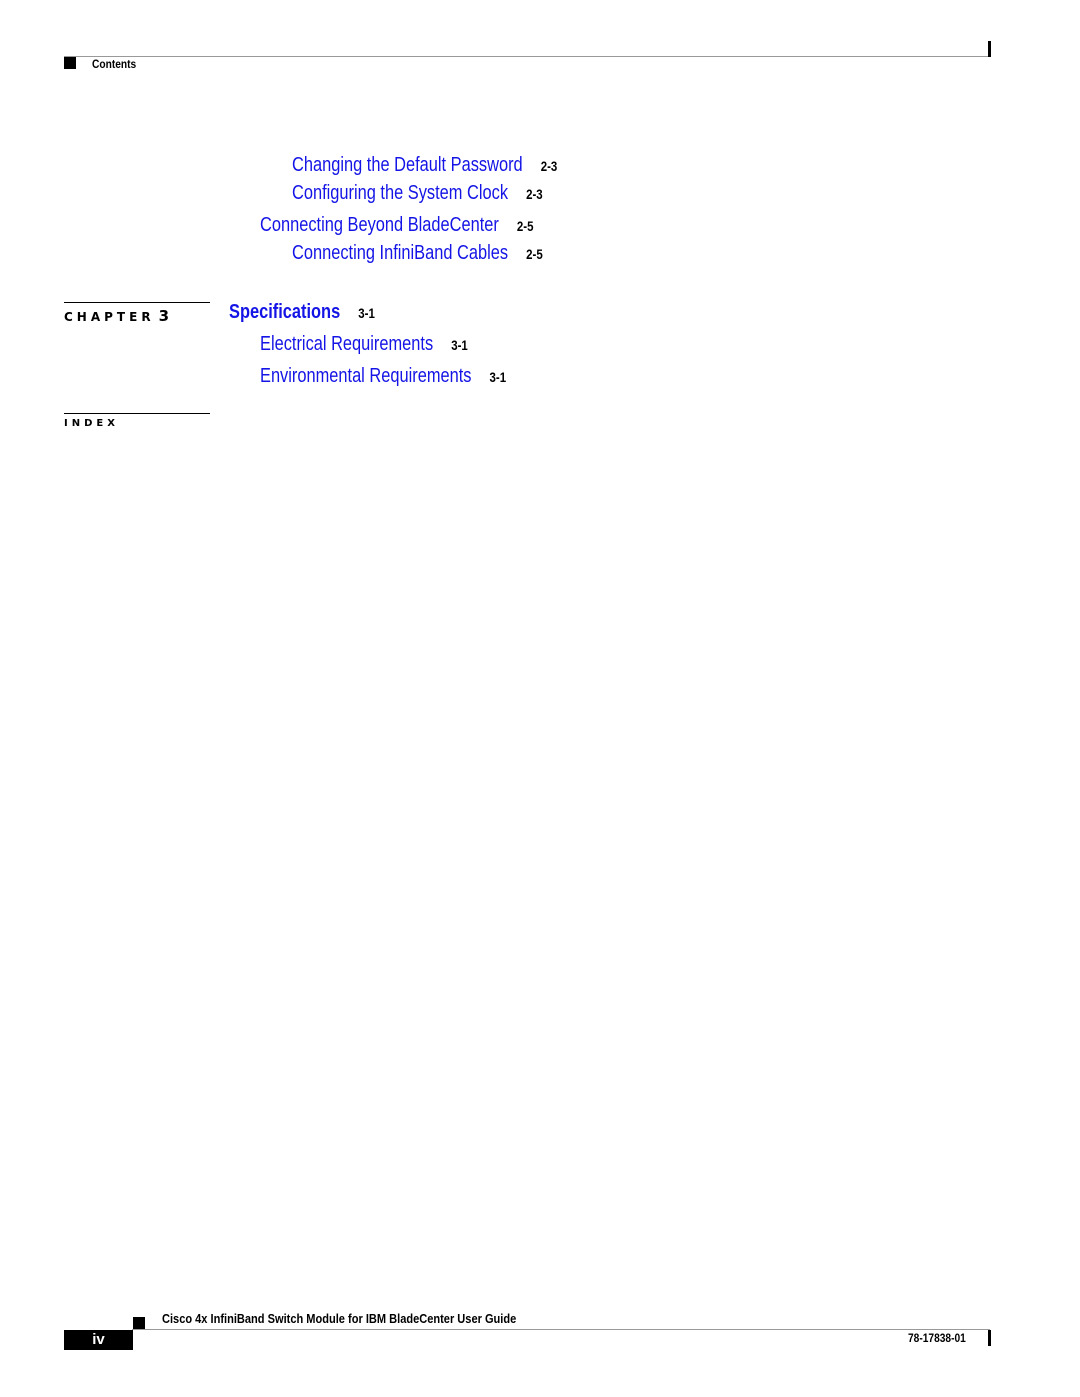 This screenshot has width=1080, height=1397. Describe the element at coordinates (137, 413) in the screenshot. I see `index-rule` at that location.